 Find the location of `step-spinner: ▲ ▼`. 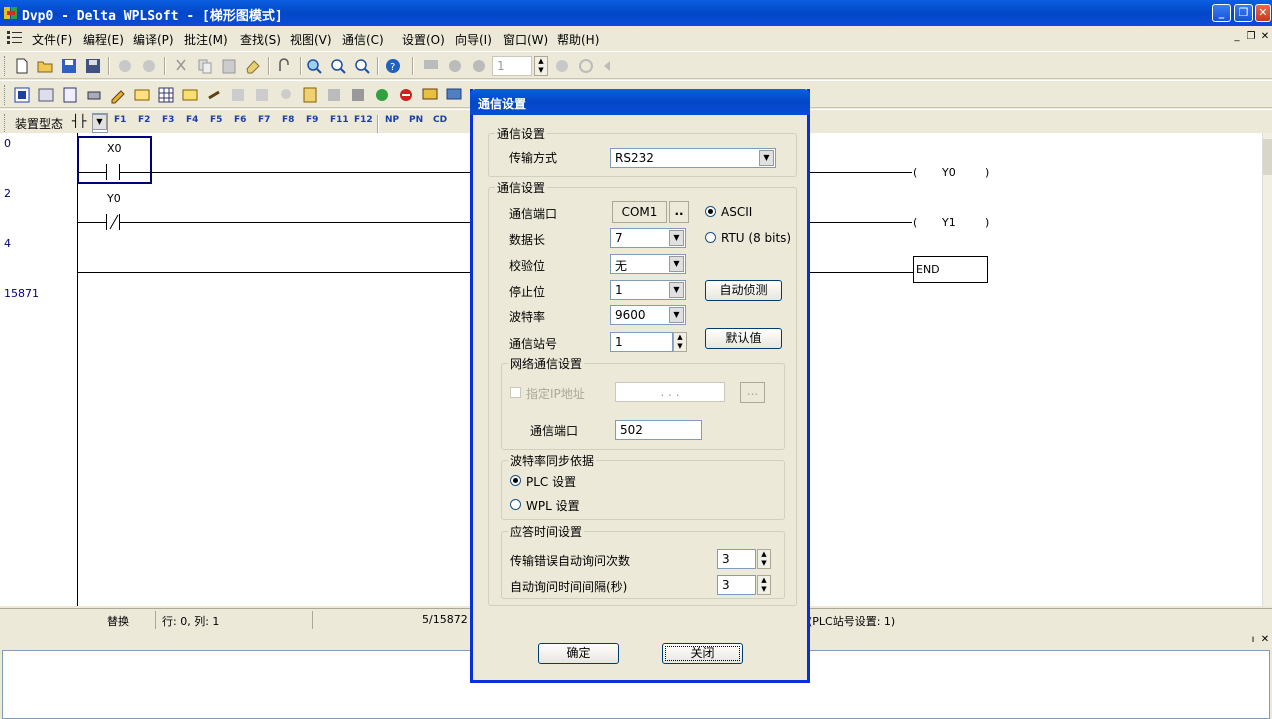

step-spinner: ▲ ▼ is located at coordinates (541, 66).